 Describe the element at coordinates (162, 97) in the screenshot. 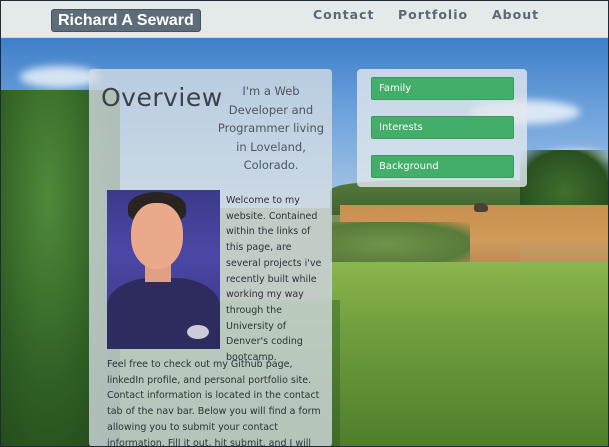

I see `overview-title: Overview` at that location.